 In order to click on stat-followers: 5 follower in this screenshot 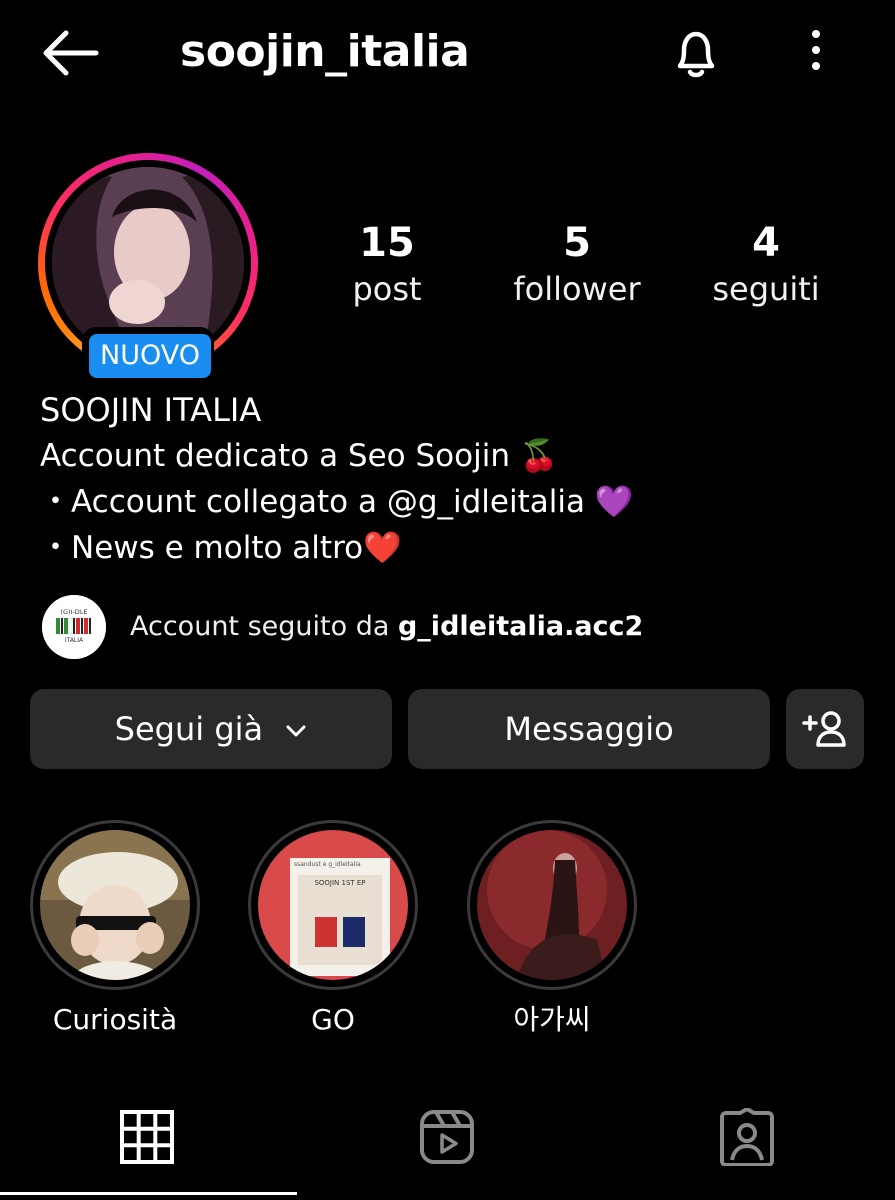, I will do `click(577, 264)`.